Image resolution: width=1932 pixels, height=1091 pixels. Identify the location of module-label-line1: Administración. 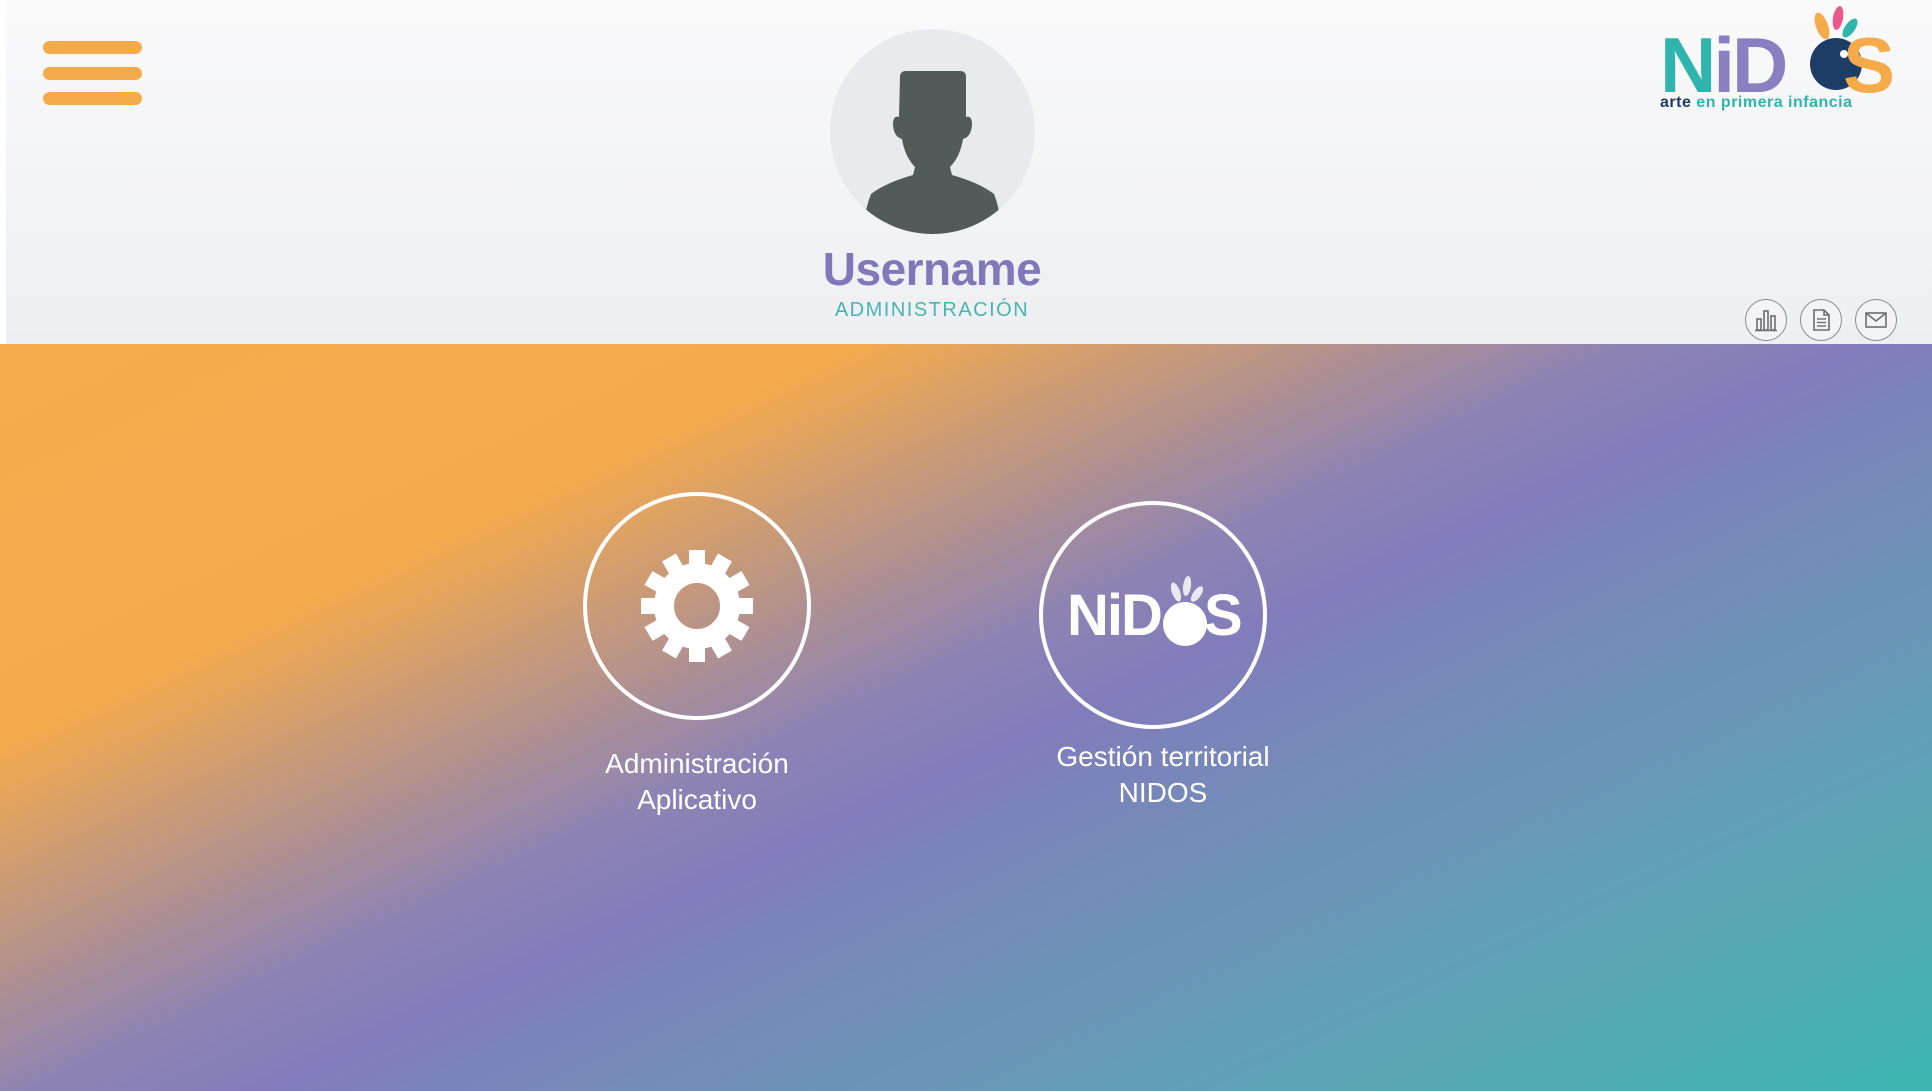
(697, 763).